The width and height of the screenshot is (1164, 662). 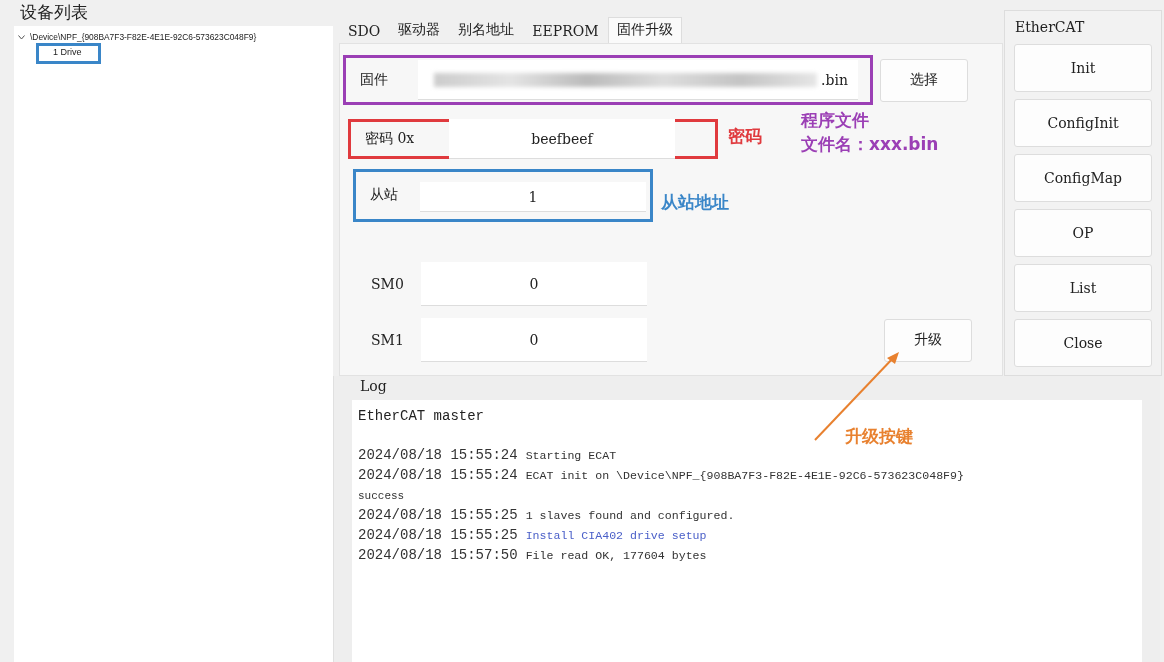 What do you see at coordinates (1049, 27) in the screenshot?
I see `group-title: EtherCAT` at bounding box center [1049, 27].